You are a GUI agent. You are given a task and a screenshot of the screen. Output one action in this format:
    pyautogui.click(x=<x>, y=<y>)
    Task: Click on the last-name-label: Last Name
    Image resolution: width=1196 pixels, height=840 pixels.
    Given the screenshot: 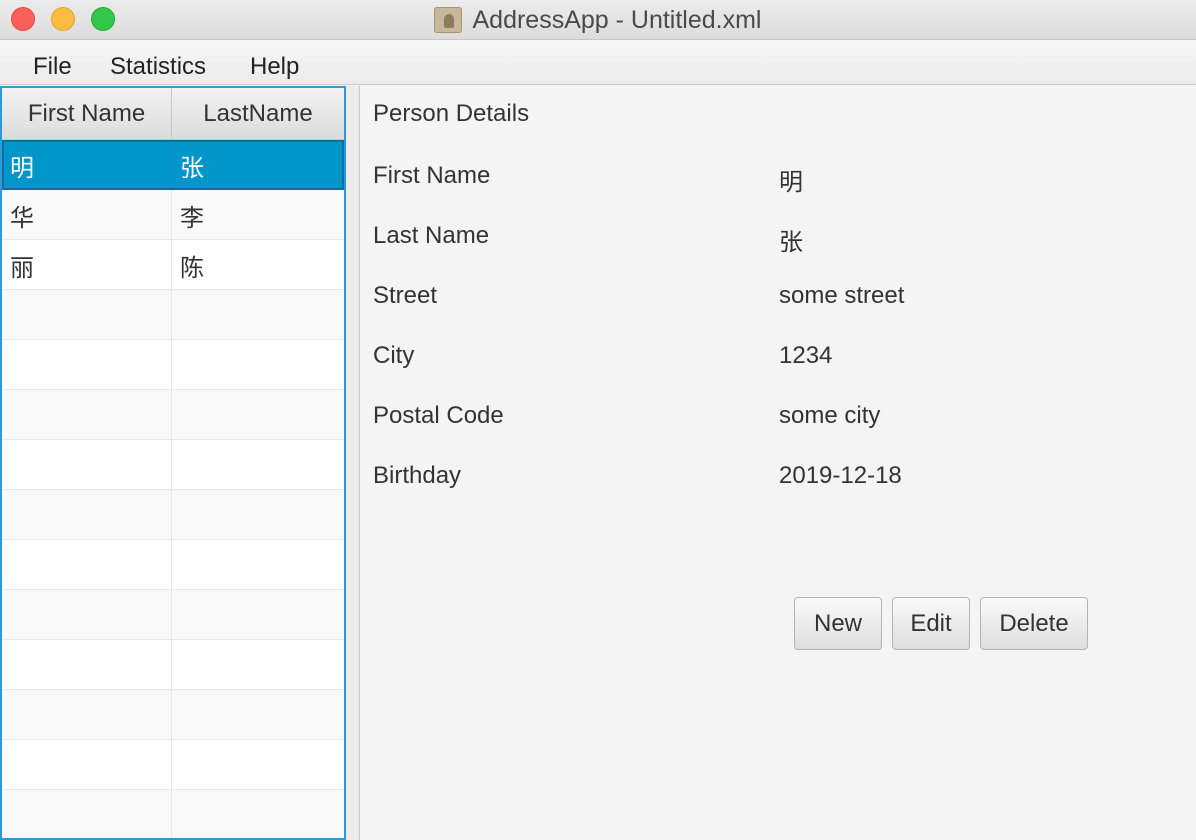 What is the action you would take?
    pyautogui.click(x=431, y=235)
    